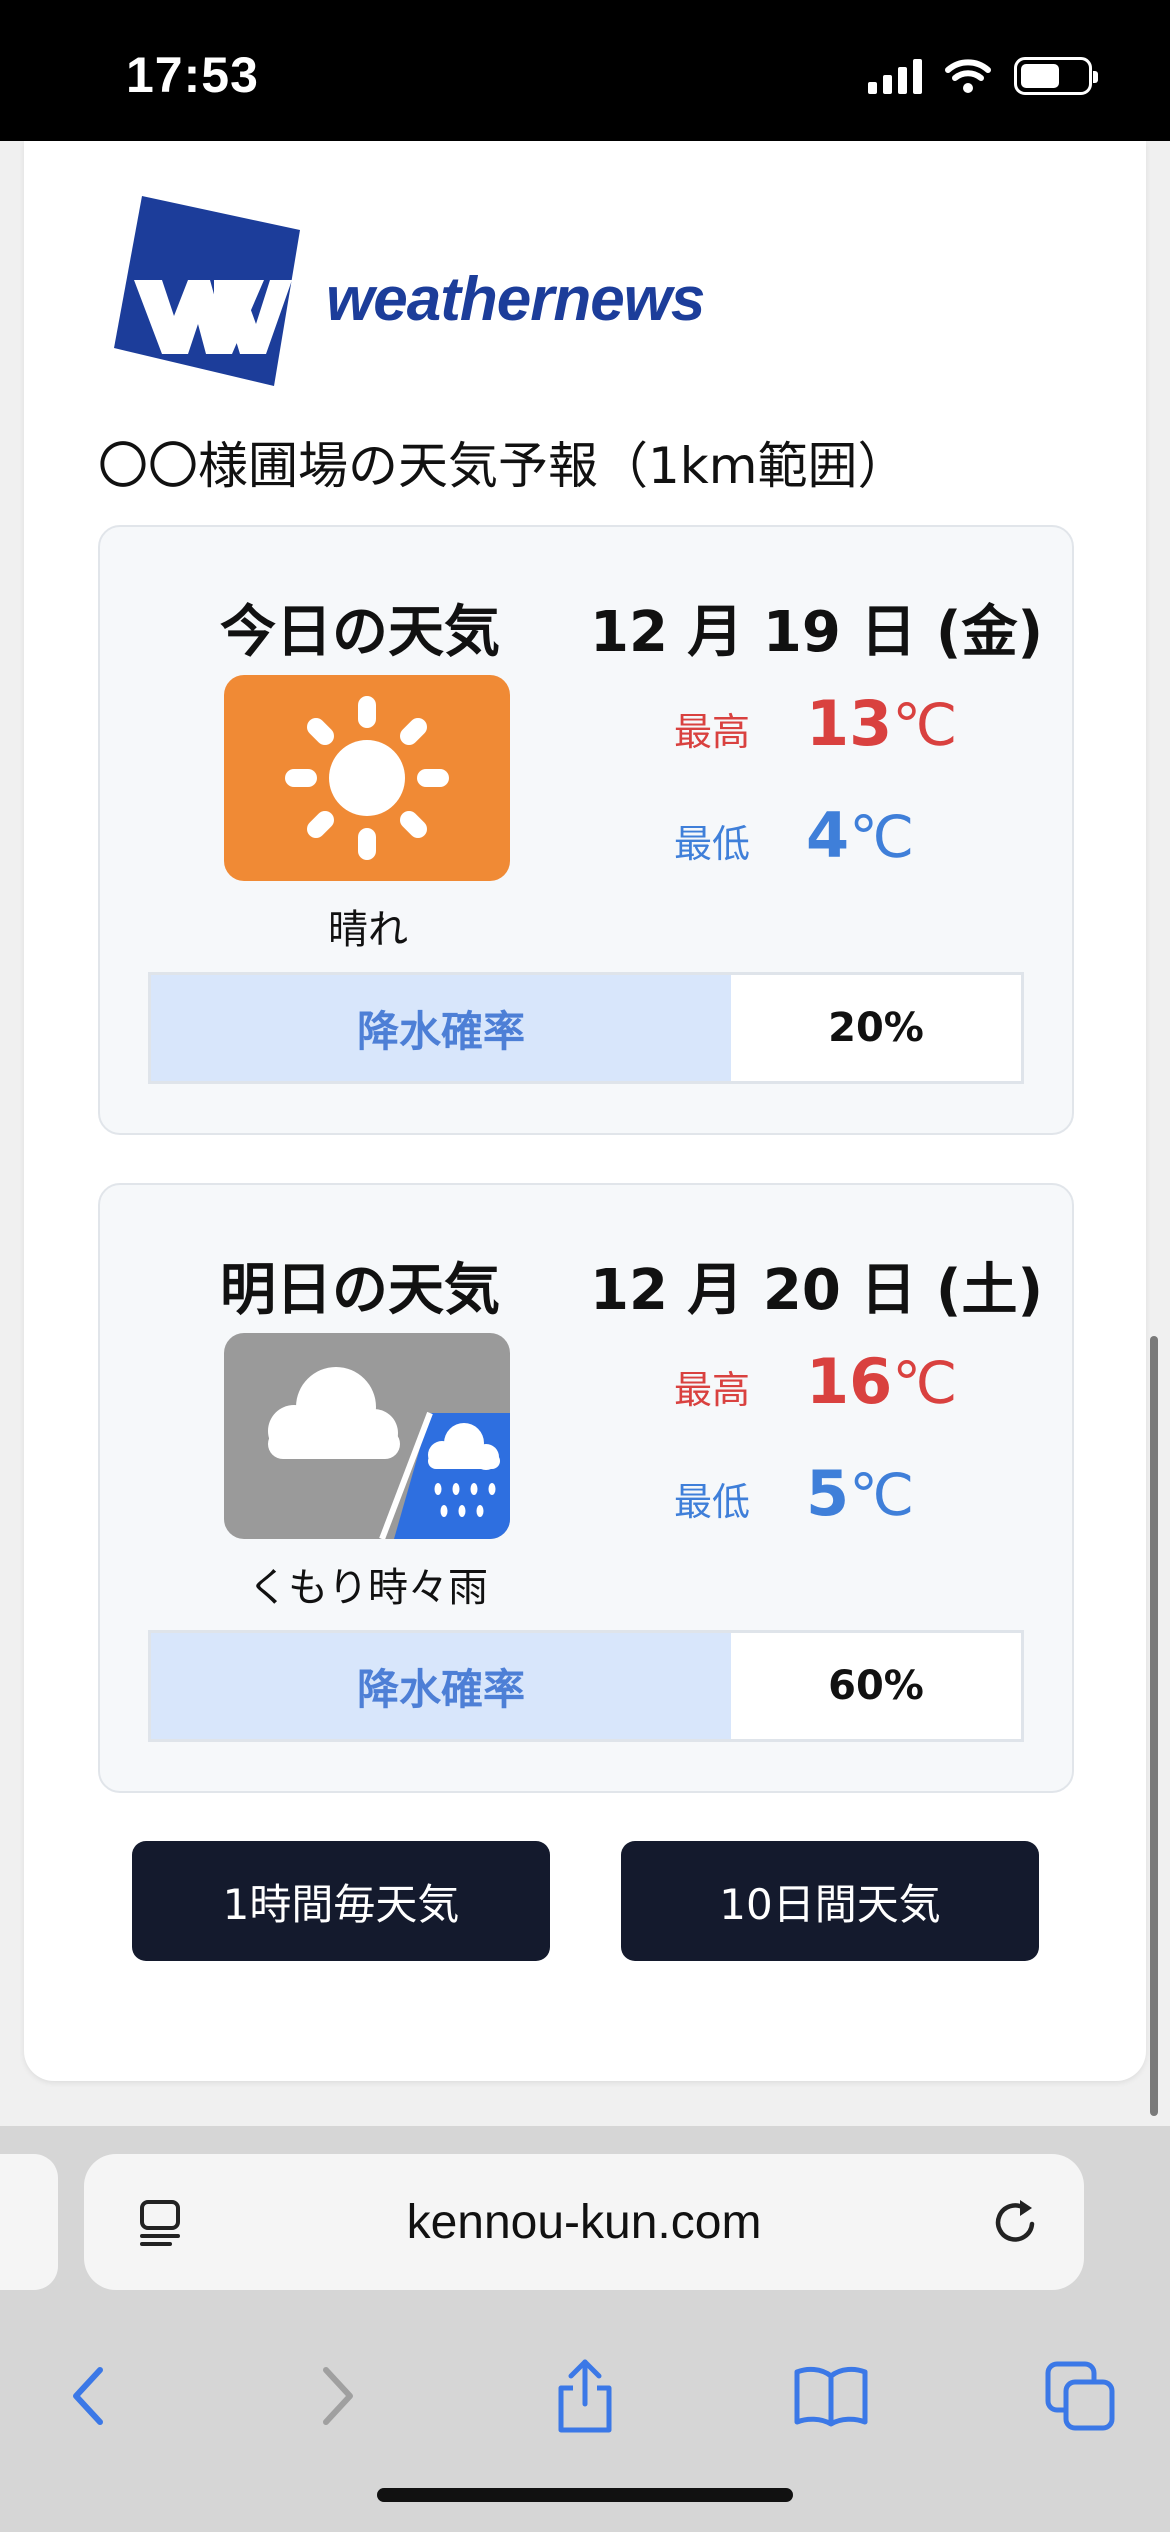 Image resolution: width=1170 pixels, height=2532 pixels. Describe the element at coordinates (817, 632) in the screenshot. I see `day-date: 12 月 19 日 (金)` at that location.